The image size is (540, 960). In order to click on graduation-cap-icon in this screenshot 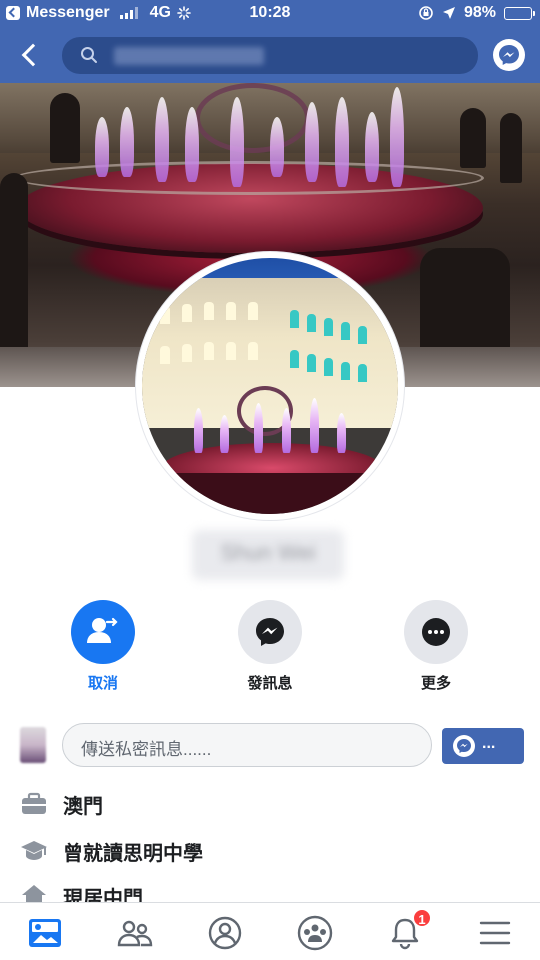, I will do `click(34, 850)`.